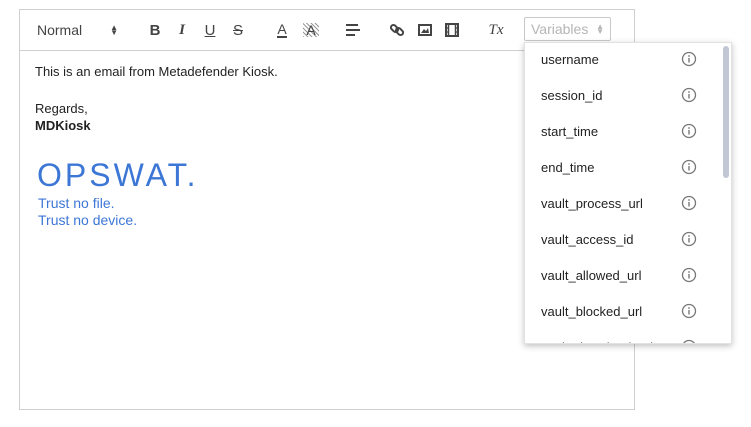 The width and height of the screenshot is (751, 427). I want to click on tagline-2: Trust no device., so click(88, 220).